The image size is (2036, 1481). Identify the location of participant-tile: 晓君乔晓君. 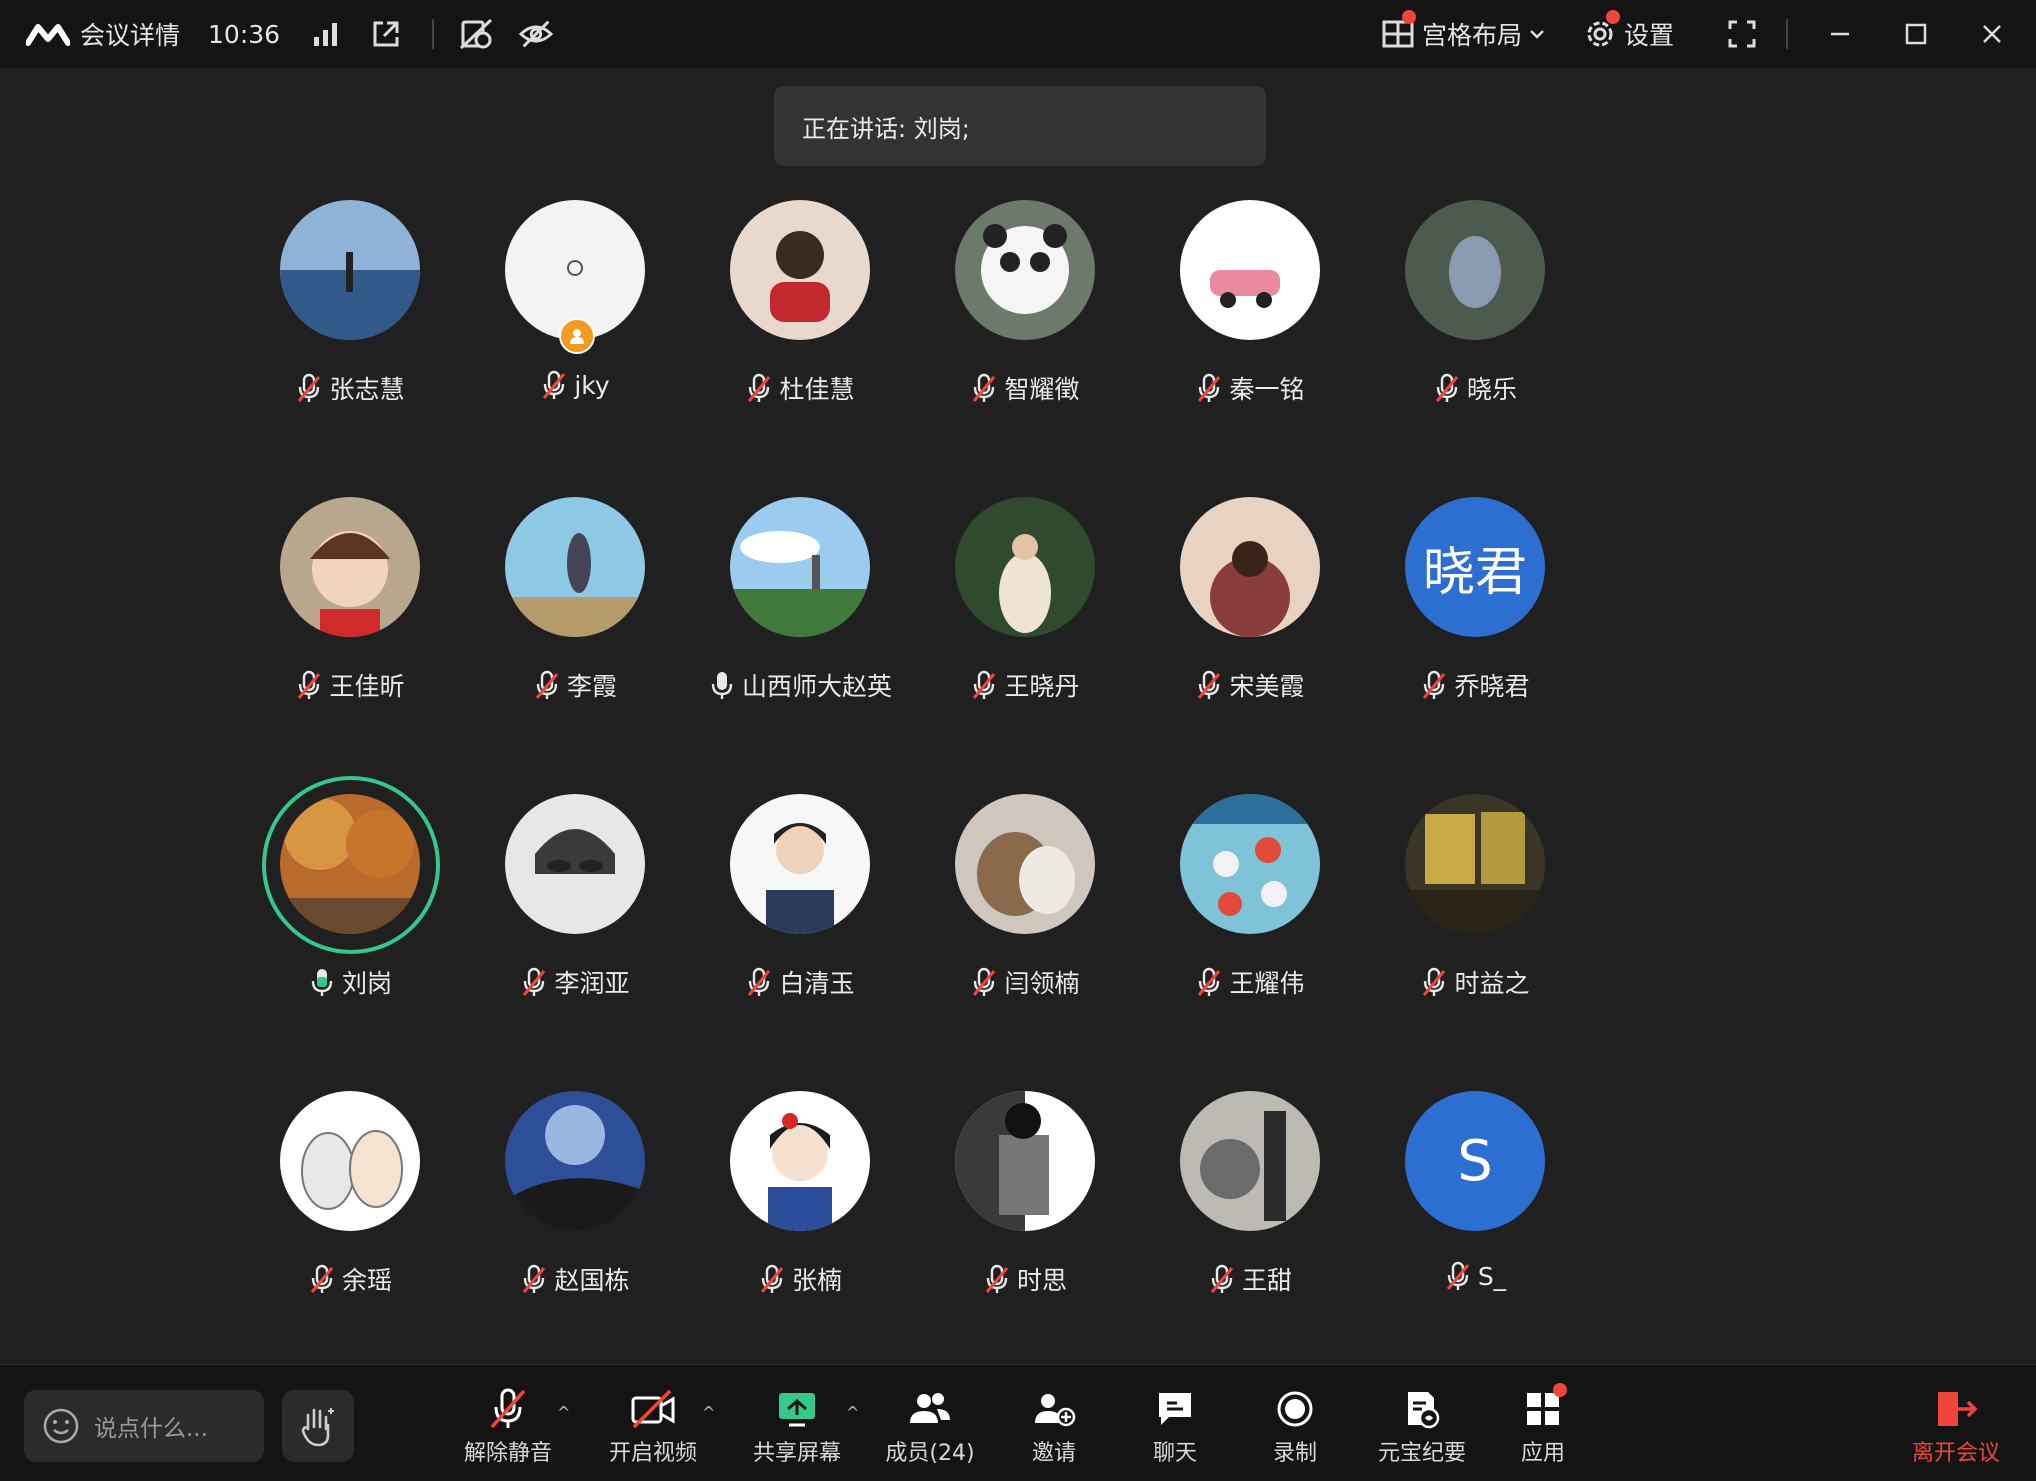
(1475, 607).